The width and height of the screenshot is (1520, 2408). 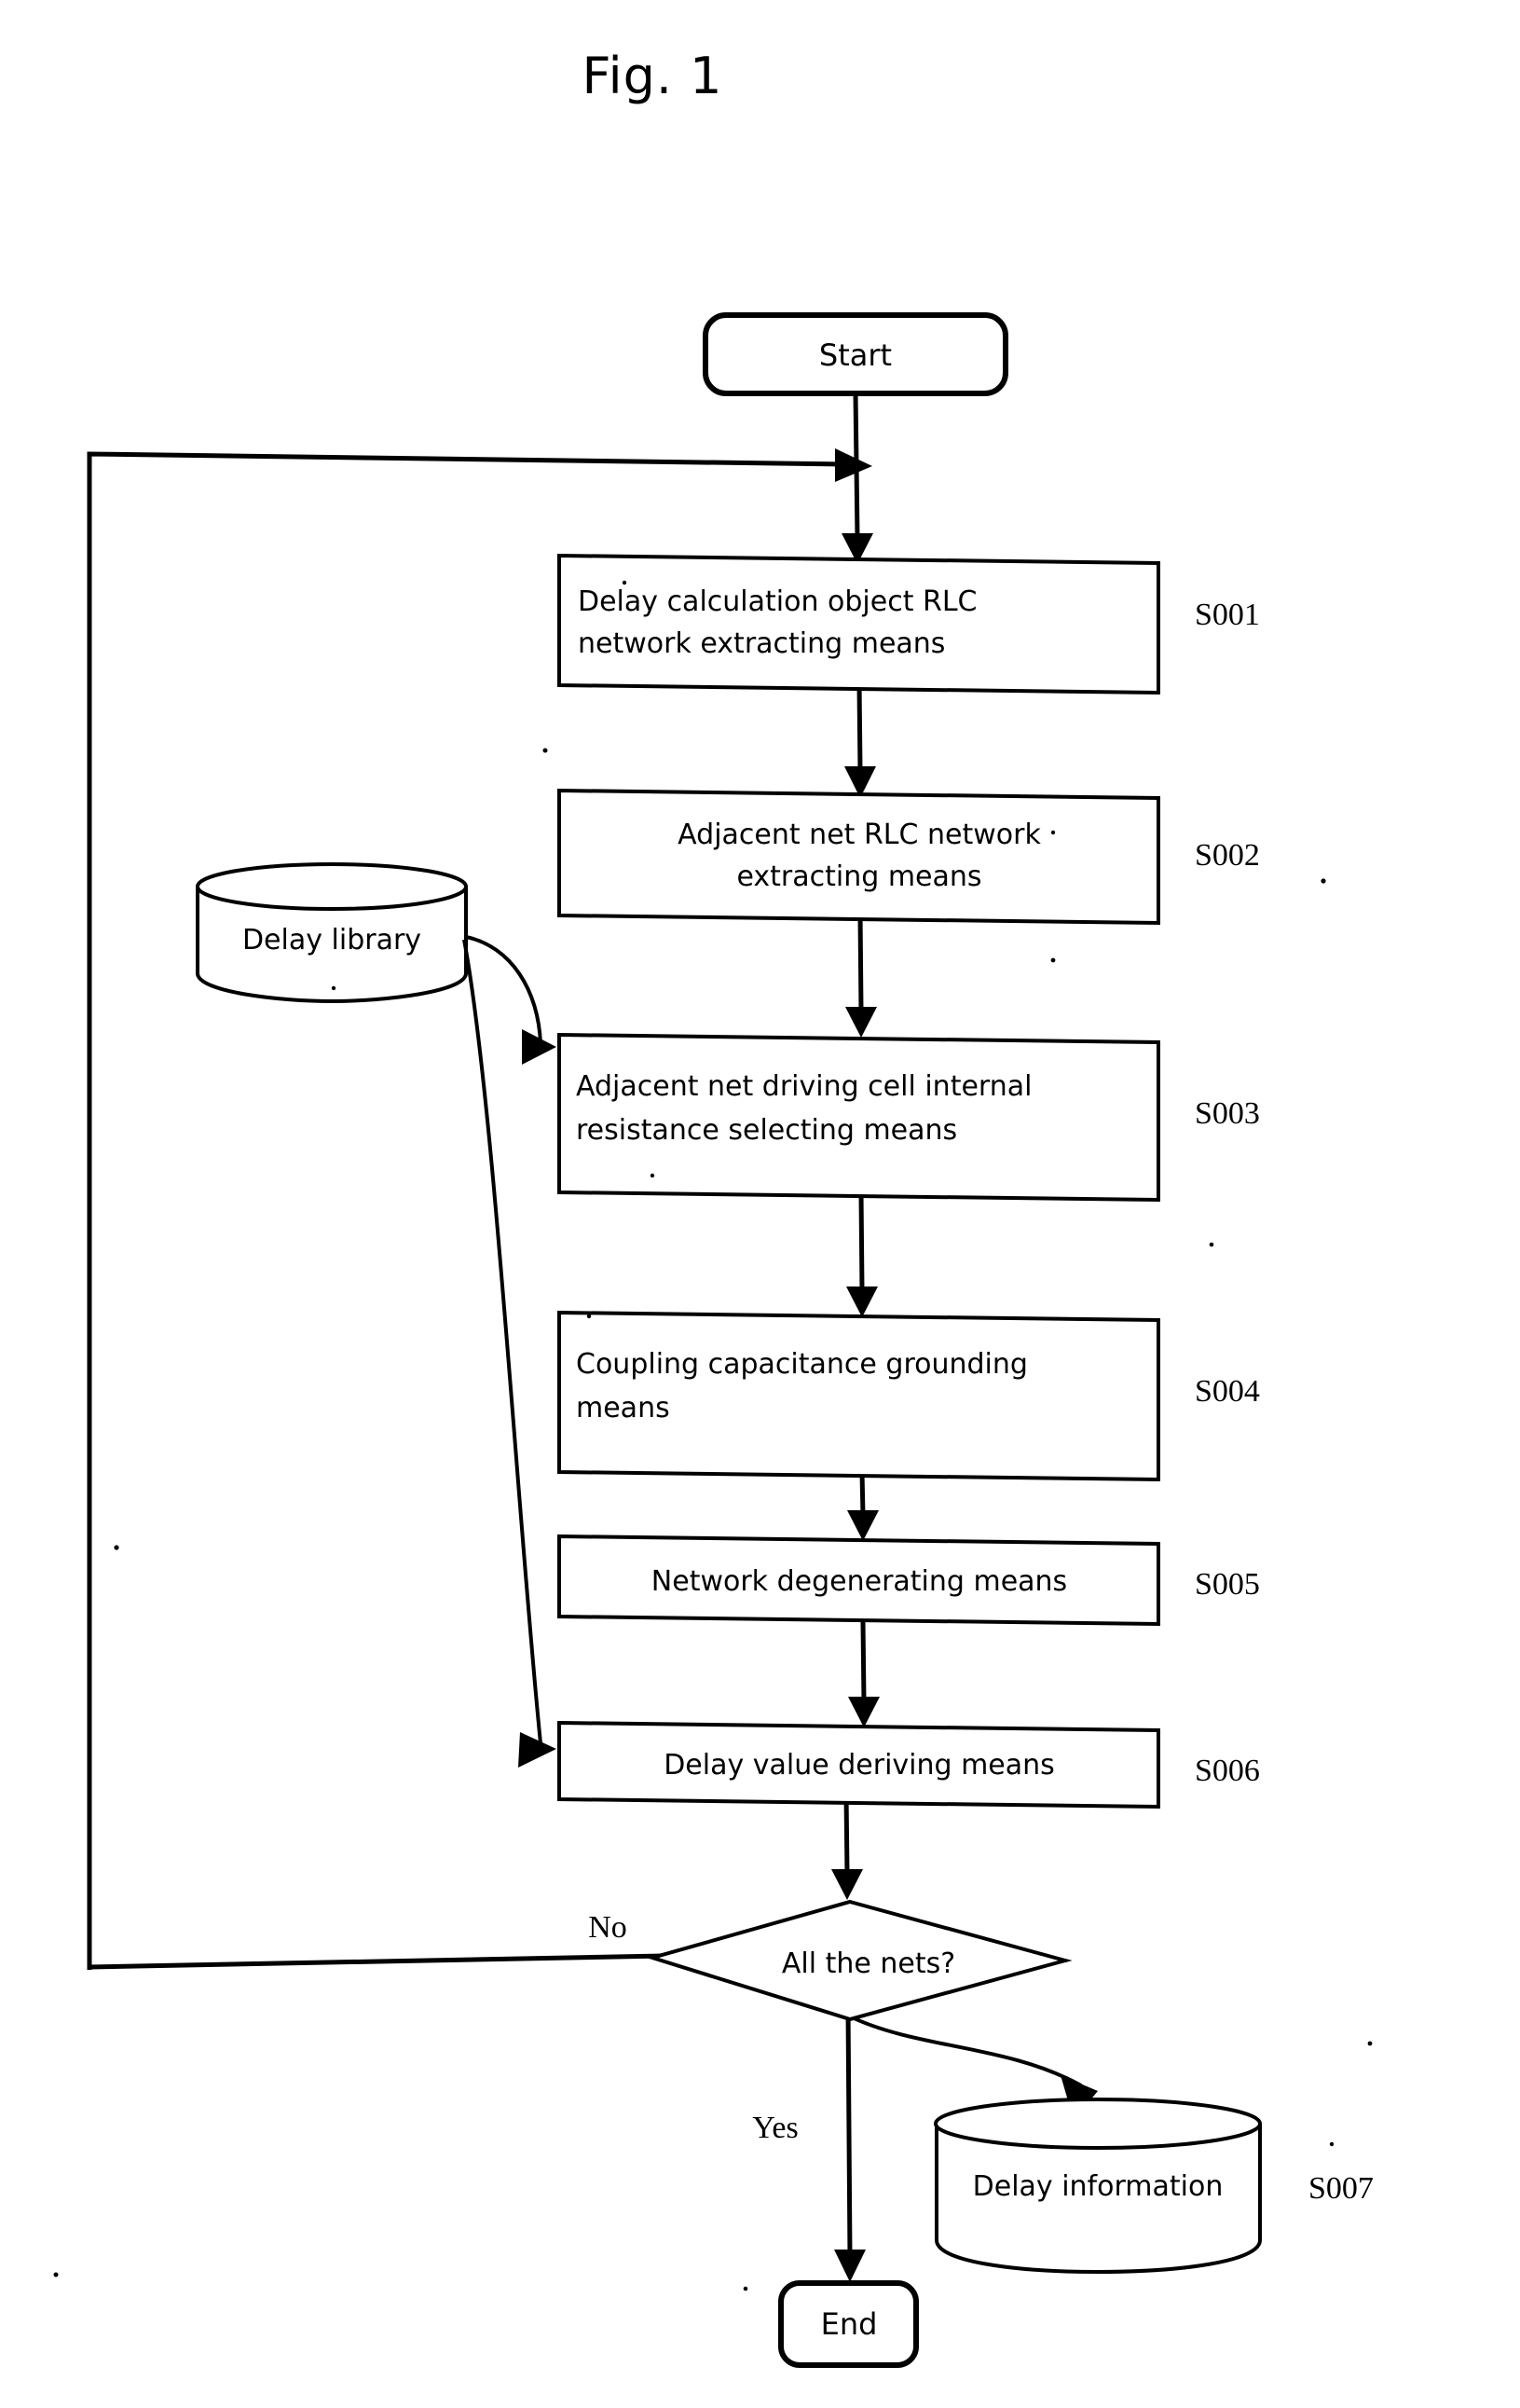 What do you see at coordinates (862, 1254) in the screenshot?
I see `connector-s003-to-s004` at bounding box center [862, 1254].